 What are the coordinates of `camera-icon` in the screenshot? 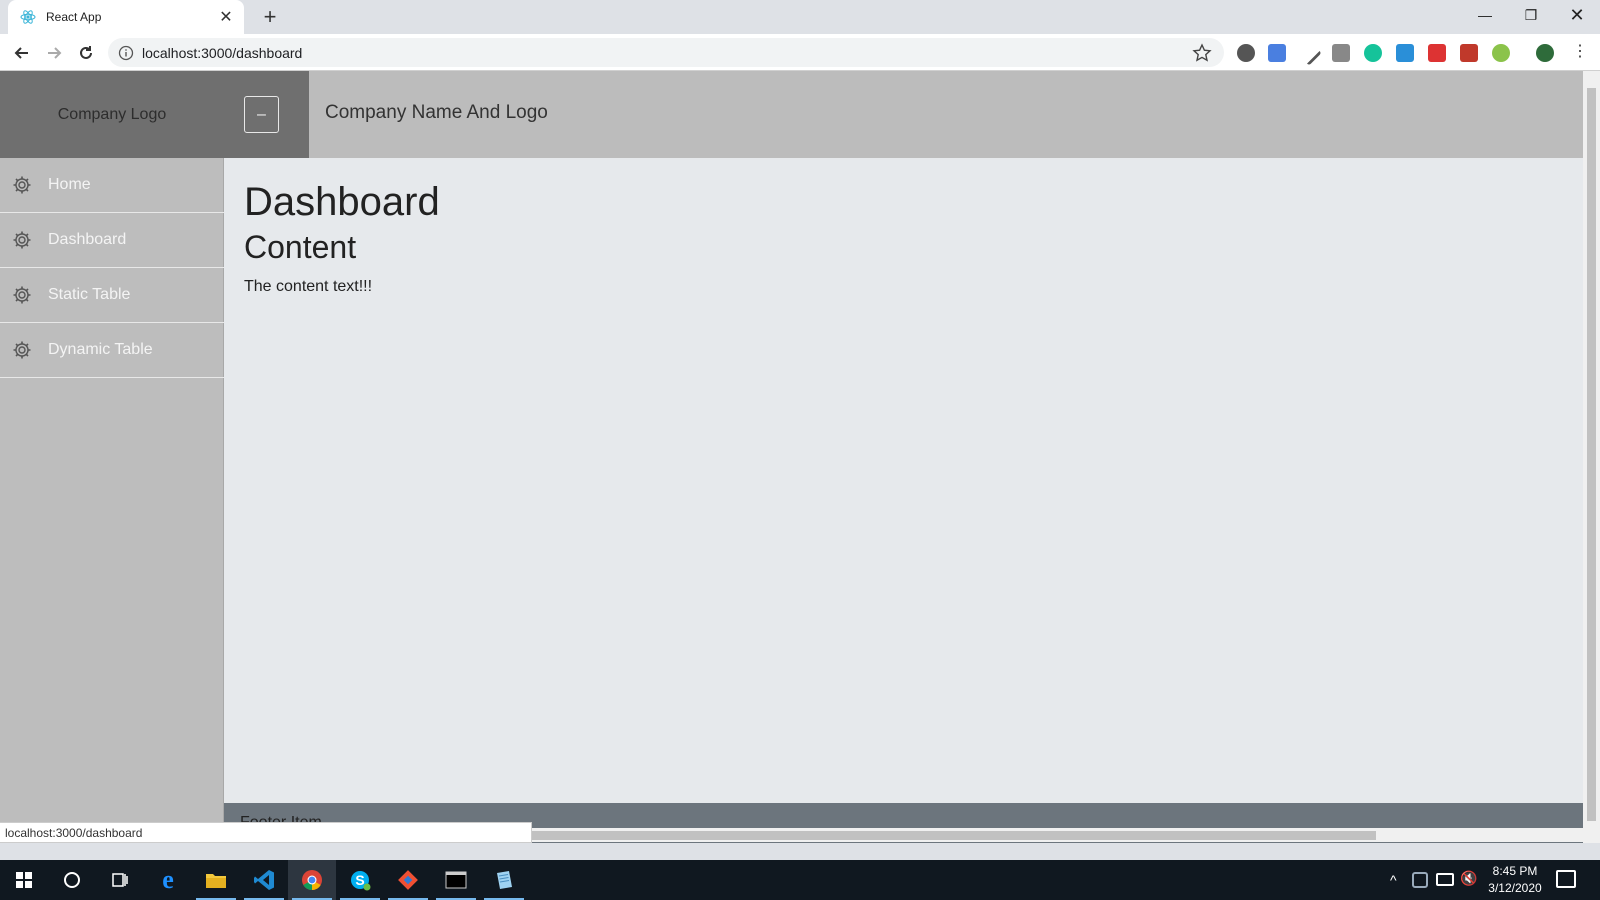 It's located at (1341, 53).